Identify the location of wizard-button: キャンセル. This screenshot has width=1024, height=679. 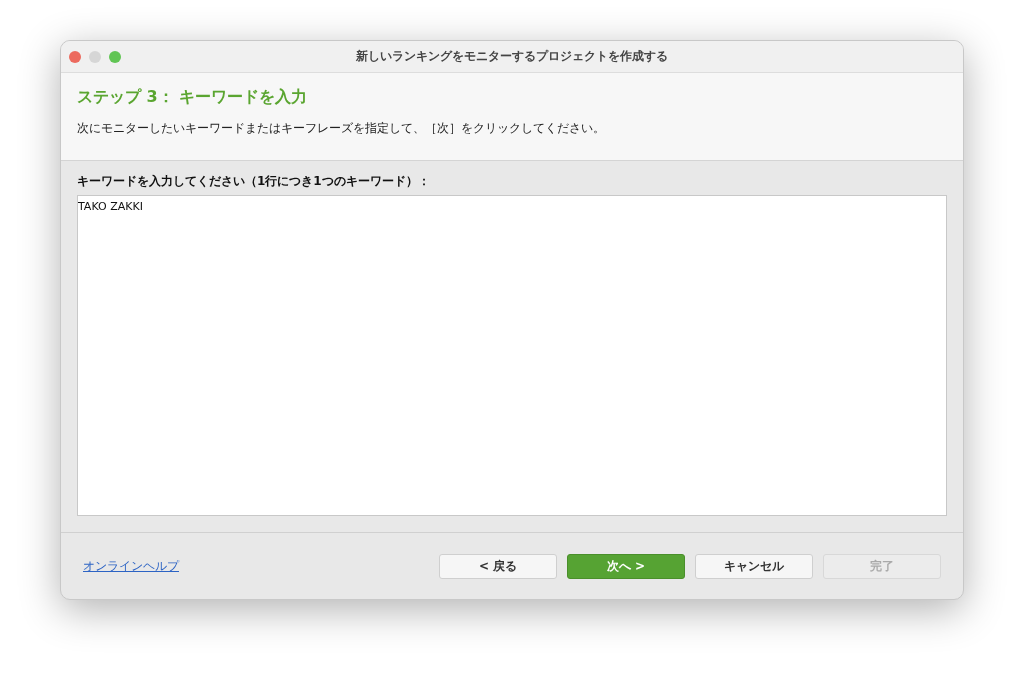
(754, 566).